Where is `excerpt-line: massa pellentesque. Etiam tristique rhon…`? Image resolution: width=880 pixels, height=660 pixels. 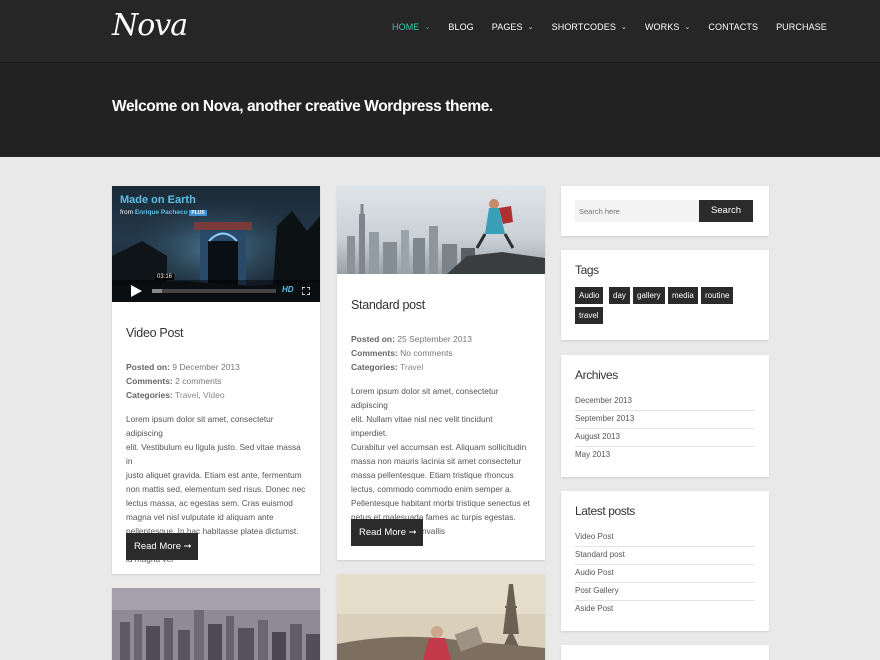 excerpt-line: massa pellentesque. Etiam tristique rhon… is located at coordinates (432, 475).